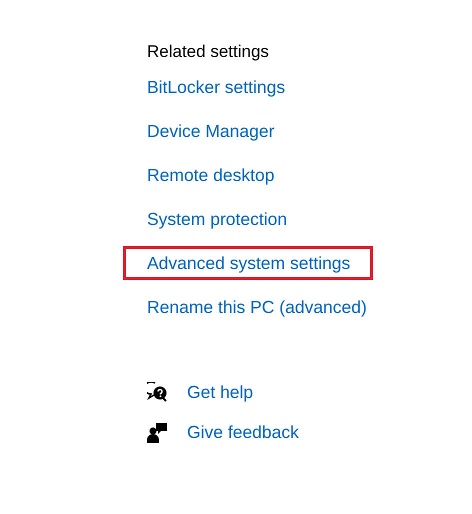  I want to click on settings-link: System protection, so click(216, 219).